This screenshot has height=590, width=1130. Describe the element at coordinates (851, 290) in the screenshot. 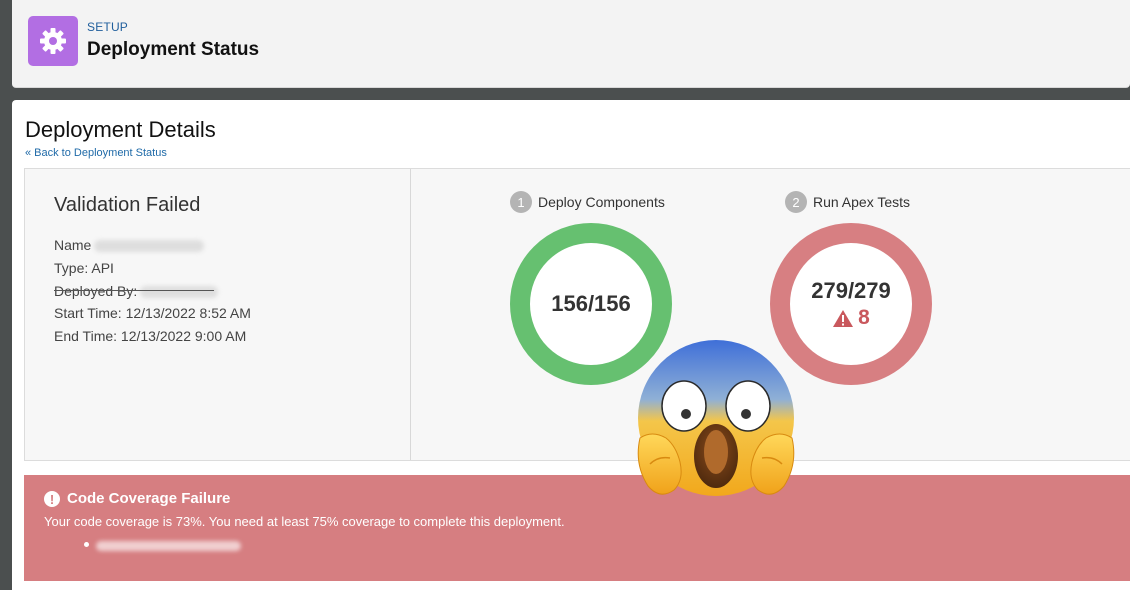

I see `apex-tests-count: 279/279` at that location.